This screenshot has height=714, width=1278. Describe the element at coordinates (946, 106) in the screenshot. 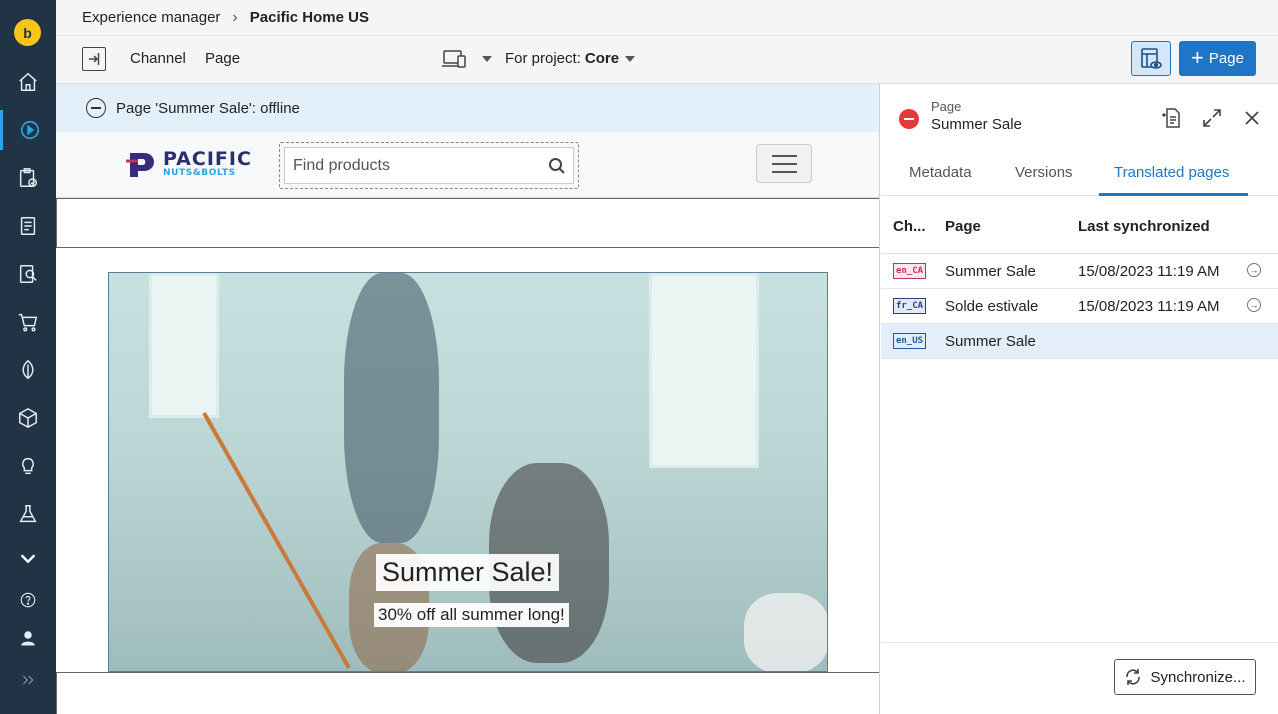

I see `panel-kicker: Page` at that location.